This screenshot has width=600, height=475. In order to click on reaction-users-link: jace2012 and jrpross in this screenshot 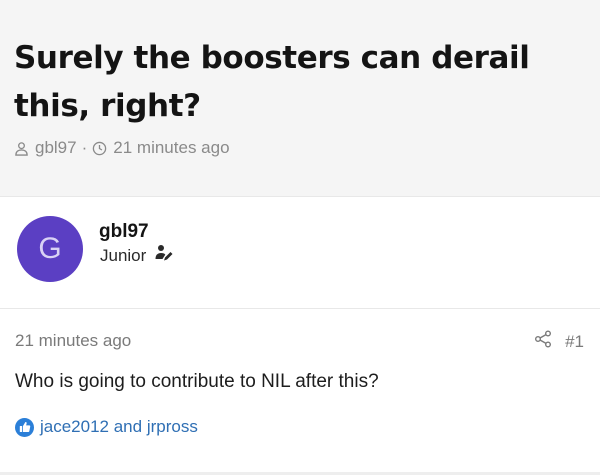, I will do `click(119, 427)`.